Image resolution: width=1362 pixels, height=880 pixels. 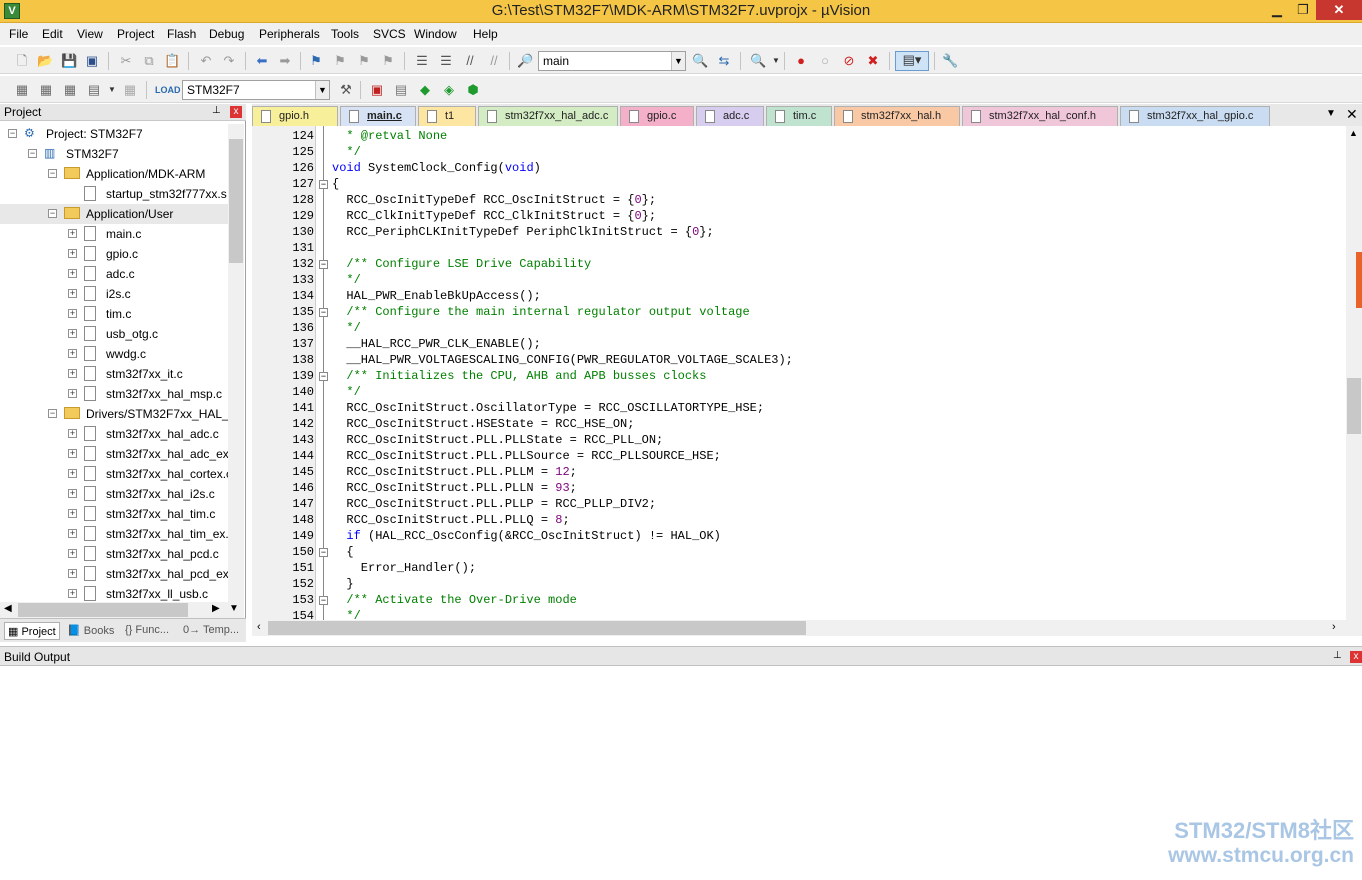 I want to click on tree-group-item: − Drivers/STM32F7xx_HAL_D, so click(x=114, y=414).